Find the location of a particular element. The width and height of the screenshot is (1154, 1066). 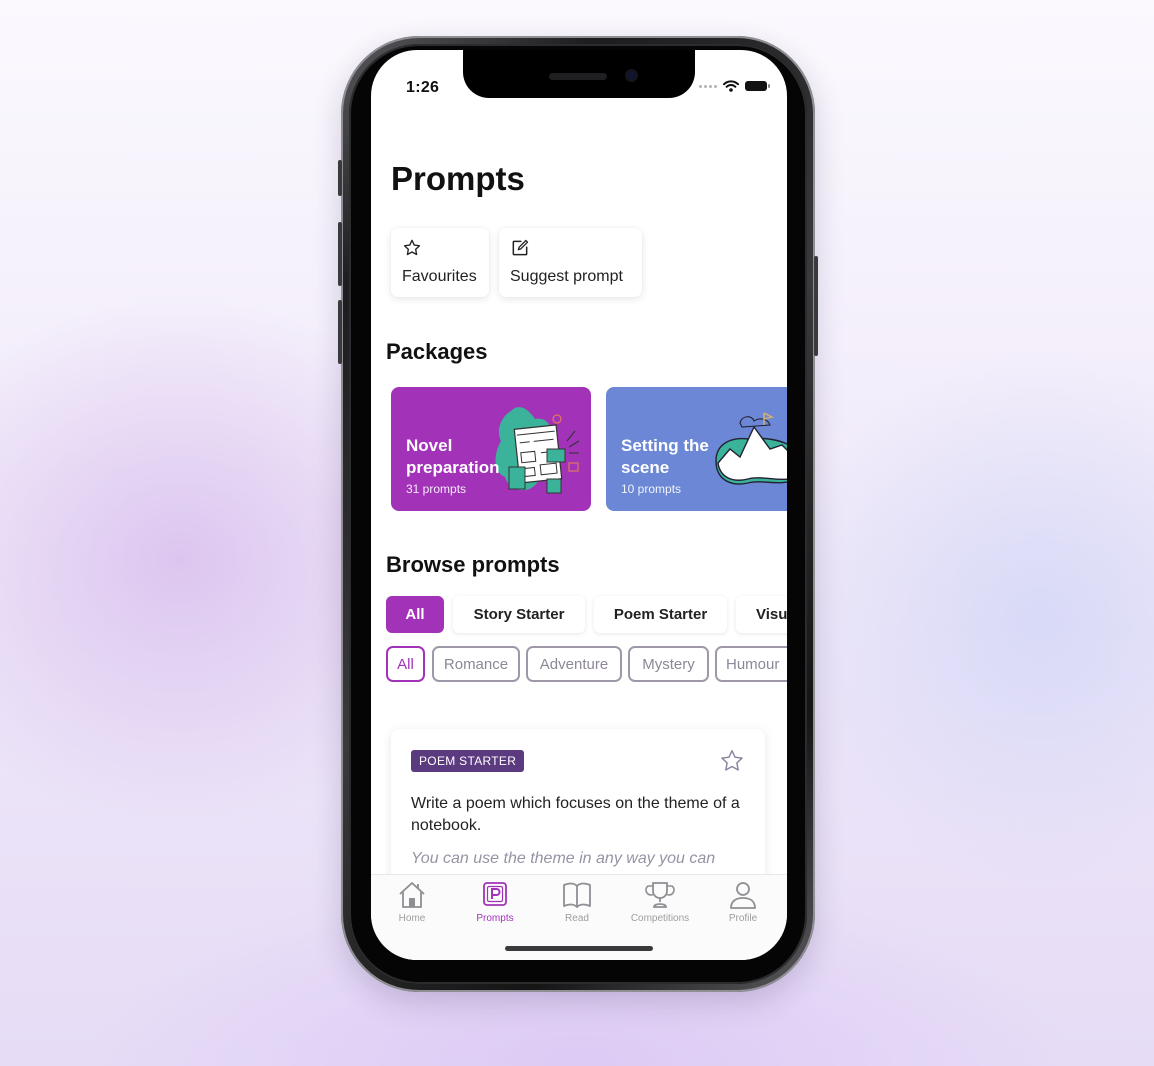

tab-read: Read is located at coordinates (577, 904).